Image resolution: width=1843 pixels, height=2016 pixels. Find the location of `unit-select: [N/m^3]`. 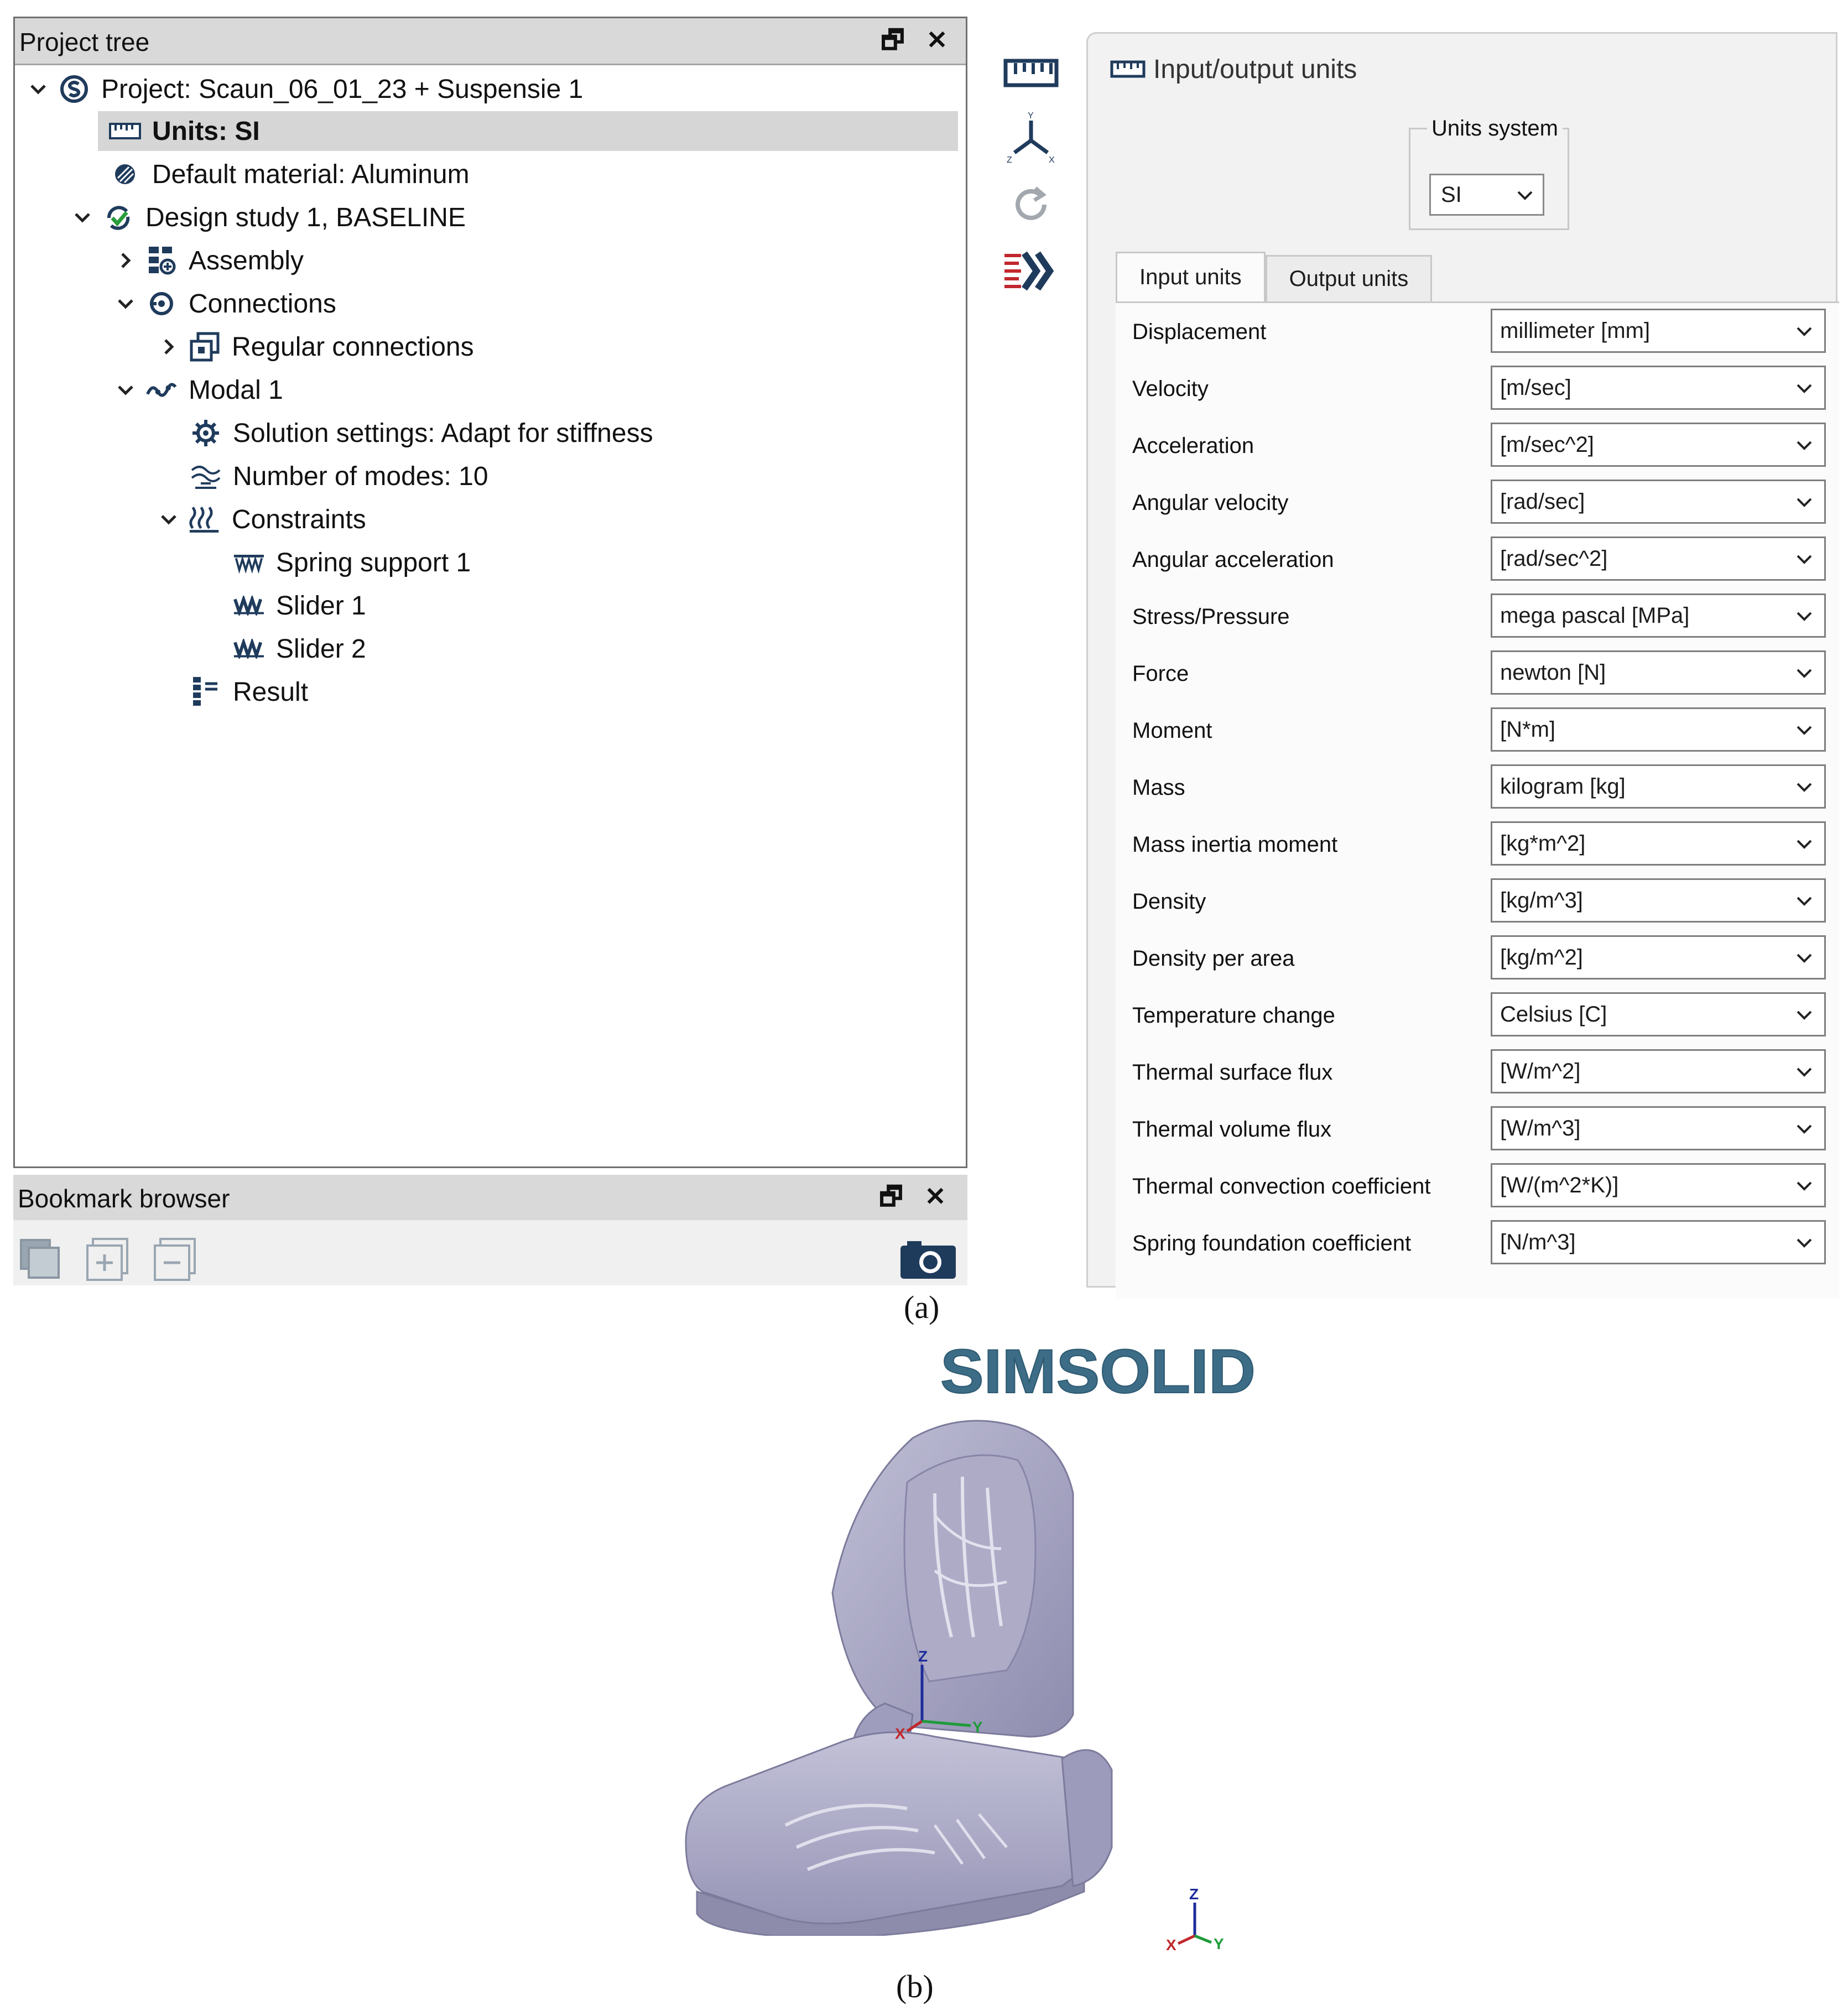

unit-select: [N/m^3] is located at coordinates (1659, 1242).